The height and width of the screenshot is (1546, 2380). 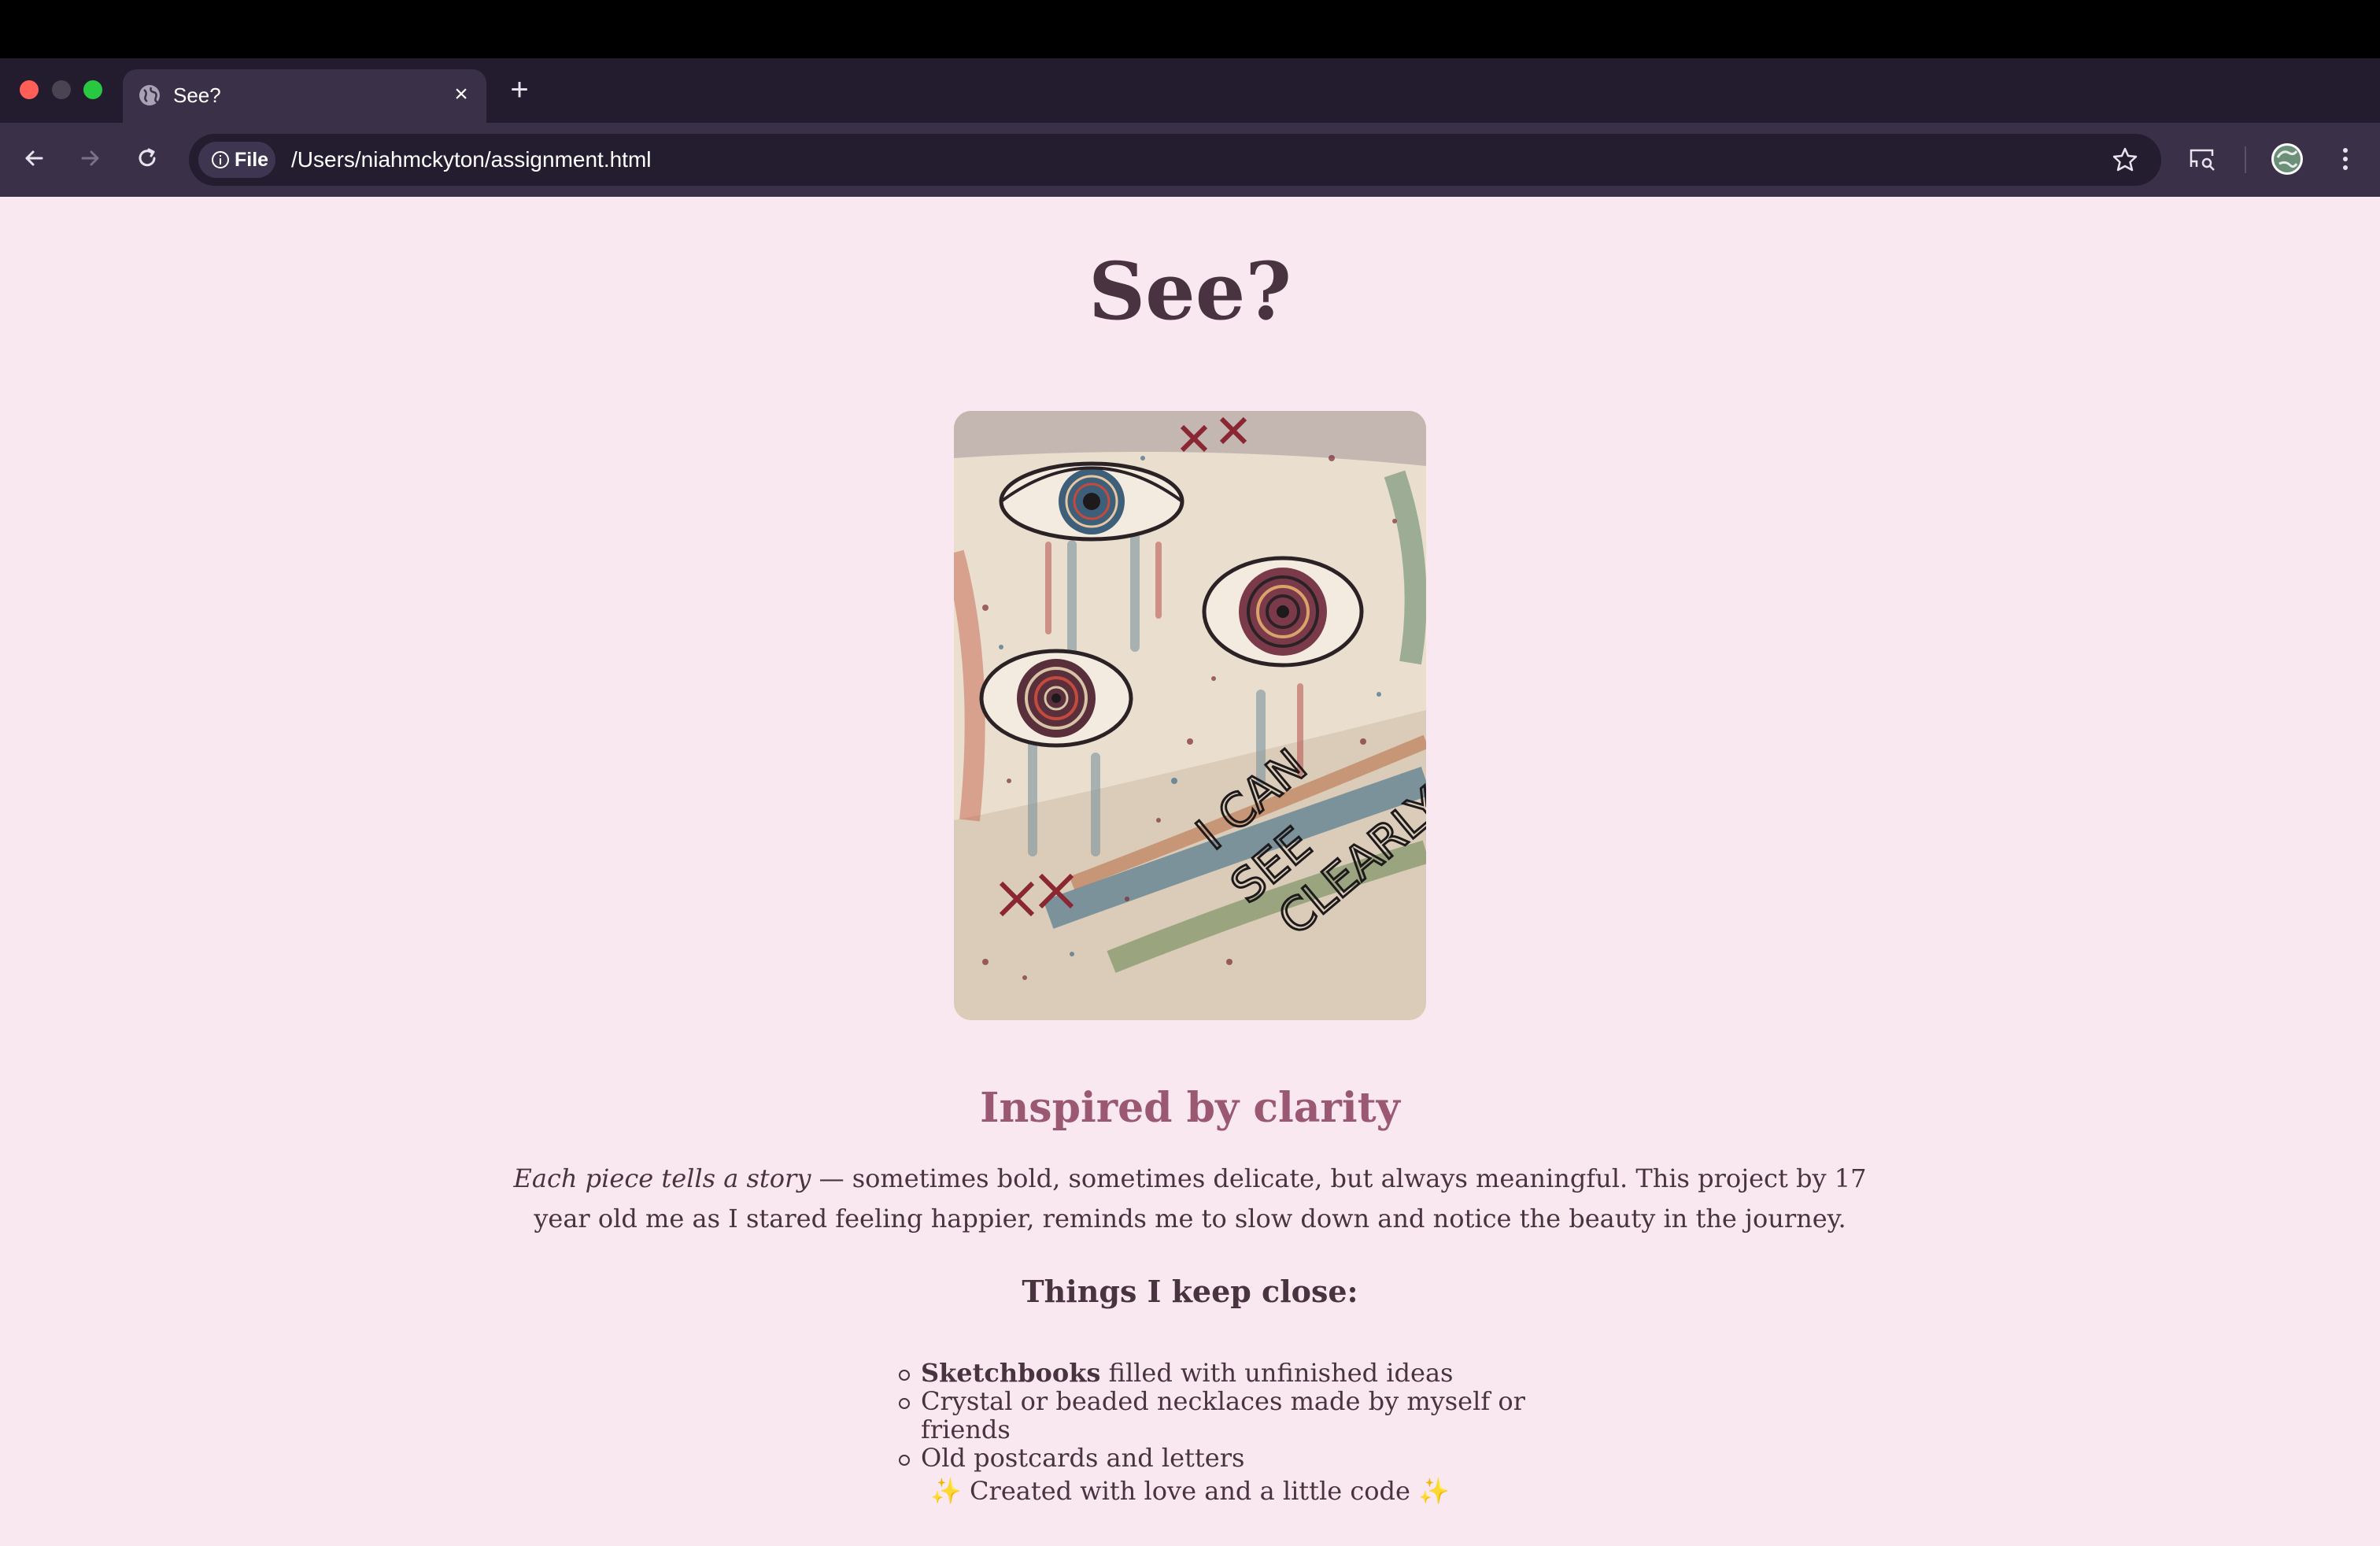 What do you see at coordinates (149, 95) in the screenshot?
I see `globe-icon` at bounding box center [149, 95].